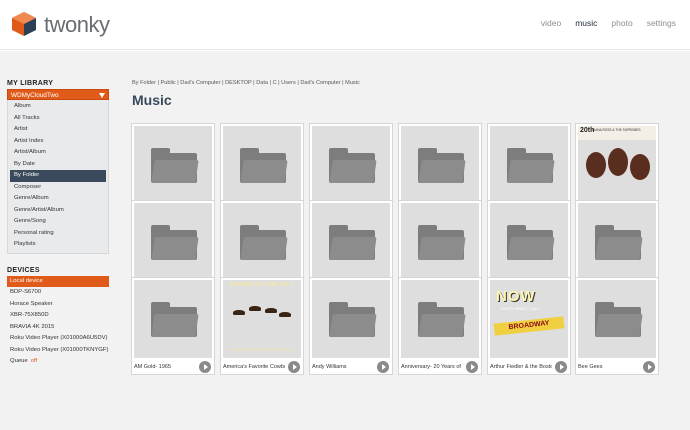 The image size is (690, 430). Describe the element at coordinates (24, 24) in the screenshot. I see `twonky-logo-icon` at that location.